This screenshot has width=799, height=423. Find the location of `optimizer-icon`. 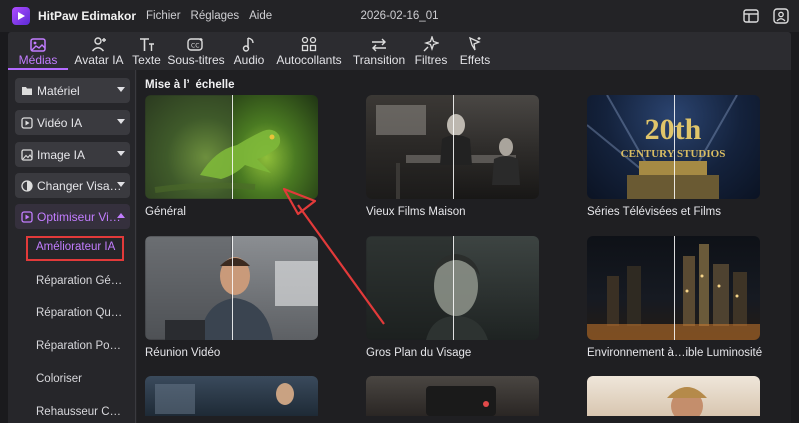

optimizer-icon is located at coordinates (27, 216).